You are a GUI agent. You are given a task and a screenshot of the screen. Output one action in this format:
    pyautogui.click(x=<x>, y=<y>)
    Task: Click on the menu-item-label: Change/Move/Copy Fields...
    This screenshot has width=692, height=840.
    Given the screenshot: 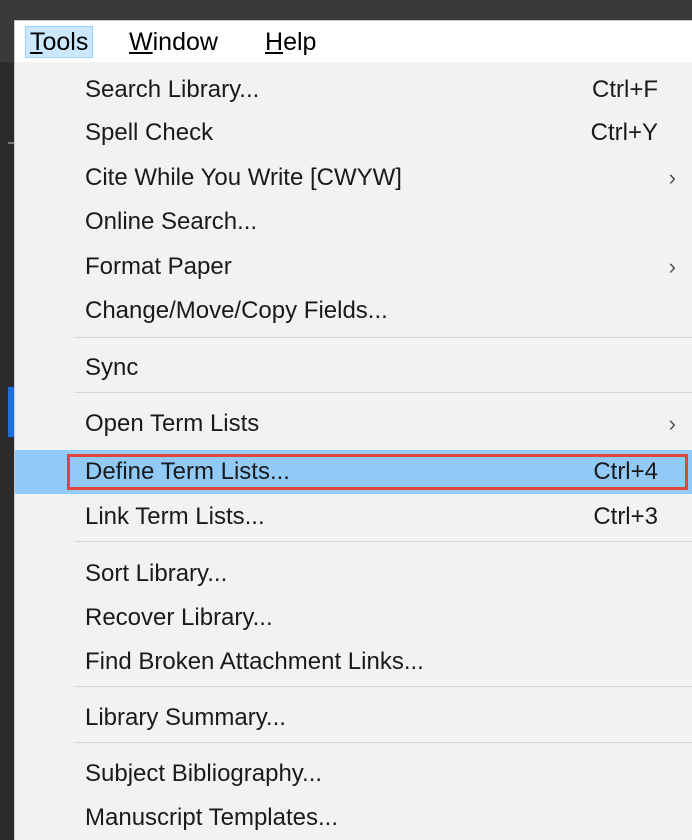 What is the action you would take?
    pyautogui.click(x=236, y=310)
    